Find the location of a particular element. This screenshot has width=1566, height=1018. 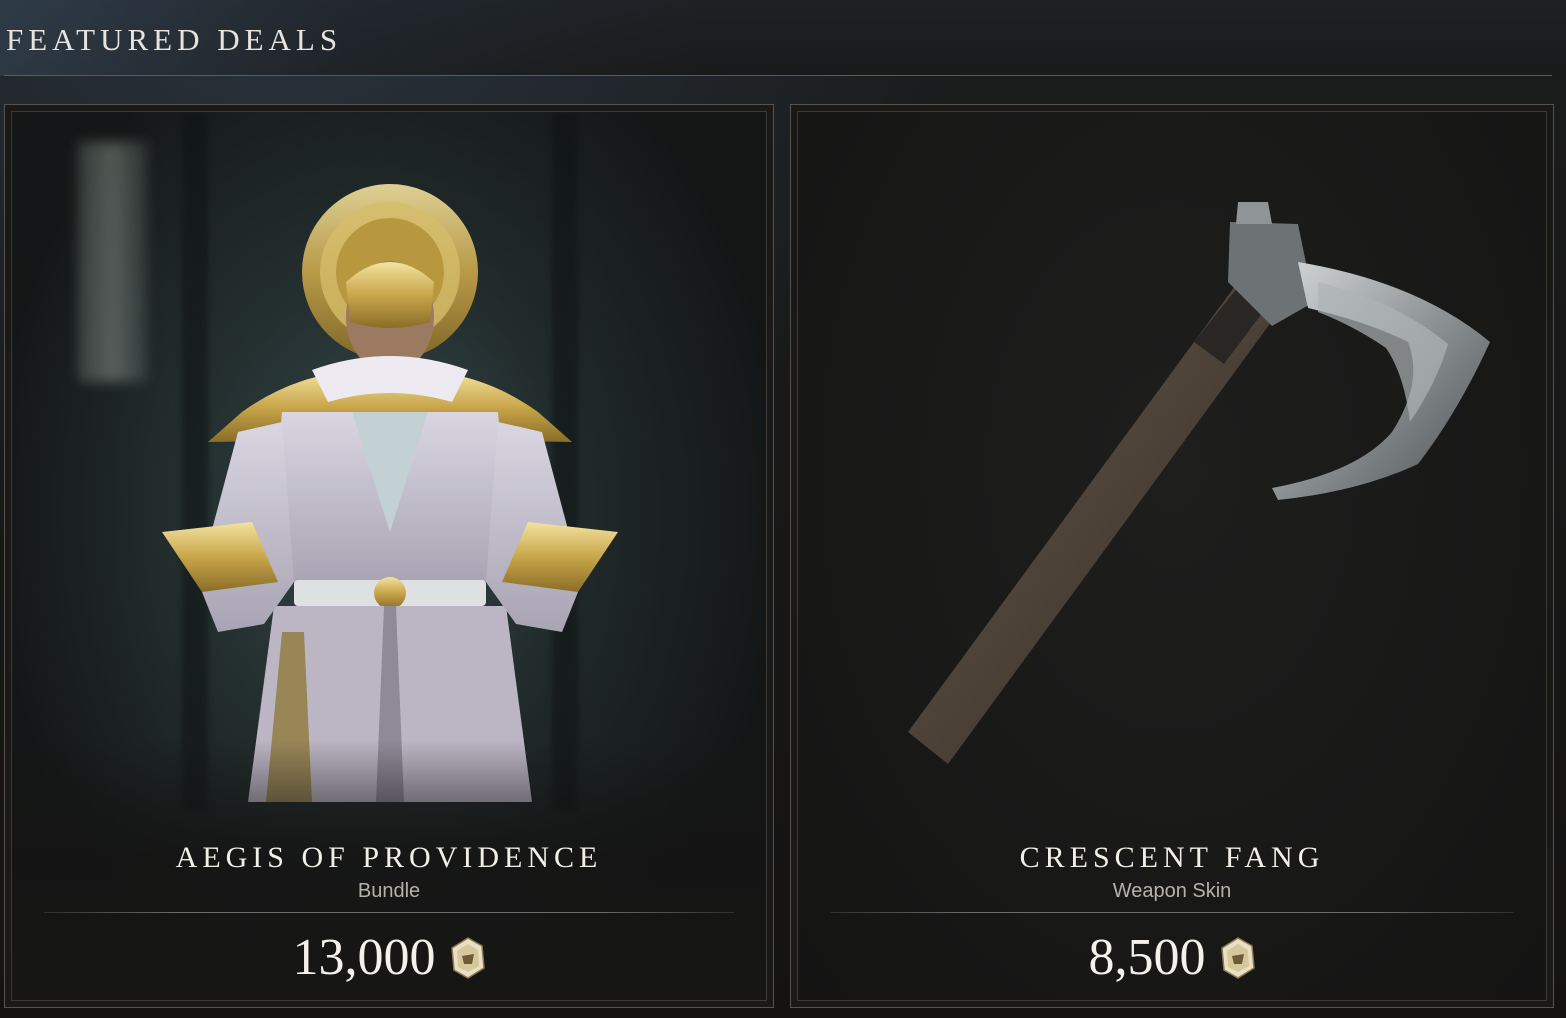

deal-name: CRESCENT FANG is located at coordinates (1172, 857).